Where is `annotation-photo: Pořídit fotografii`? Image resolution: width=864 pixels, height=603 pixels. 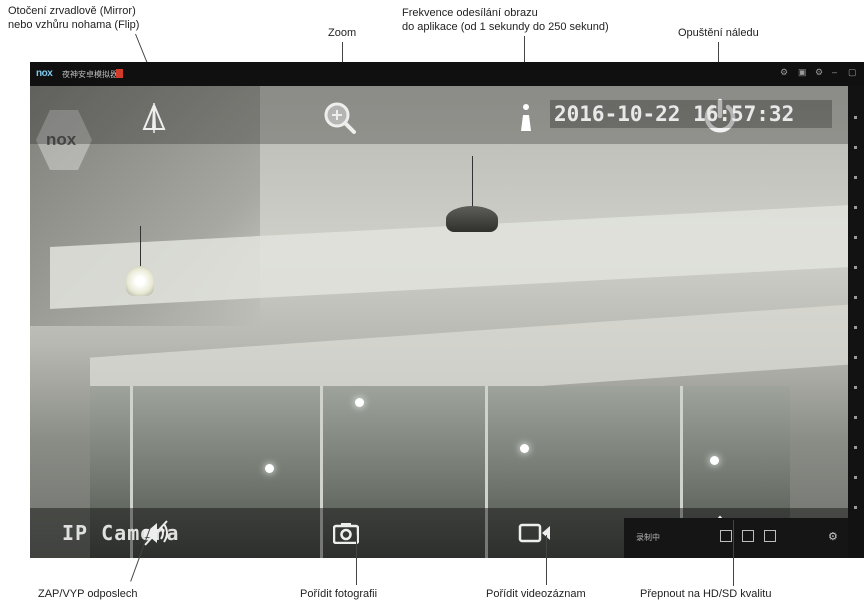 annotation-photo: Pořídit fotografii is located at coordinates (339, 594).